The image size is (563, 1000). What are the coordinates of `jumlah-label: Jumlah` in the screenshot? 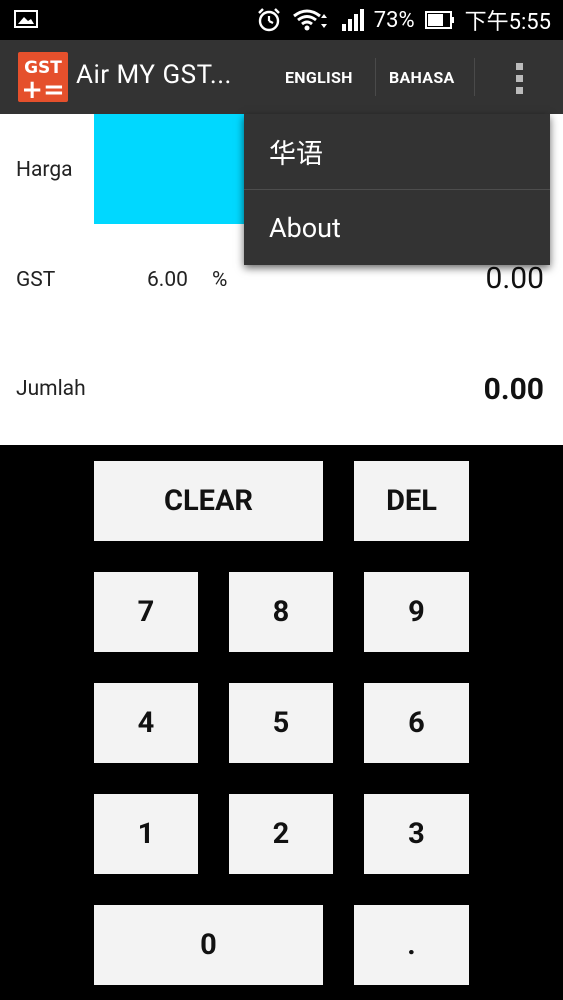 It's located at (51, 389).